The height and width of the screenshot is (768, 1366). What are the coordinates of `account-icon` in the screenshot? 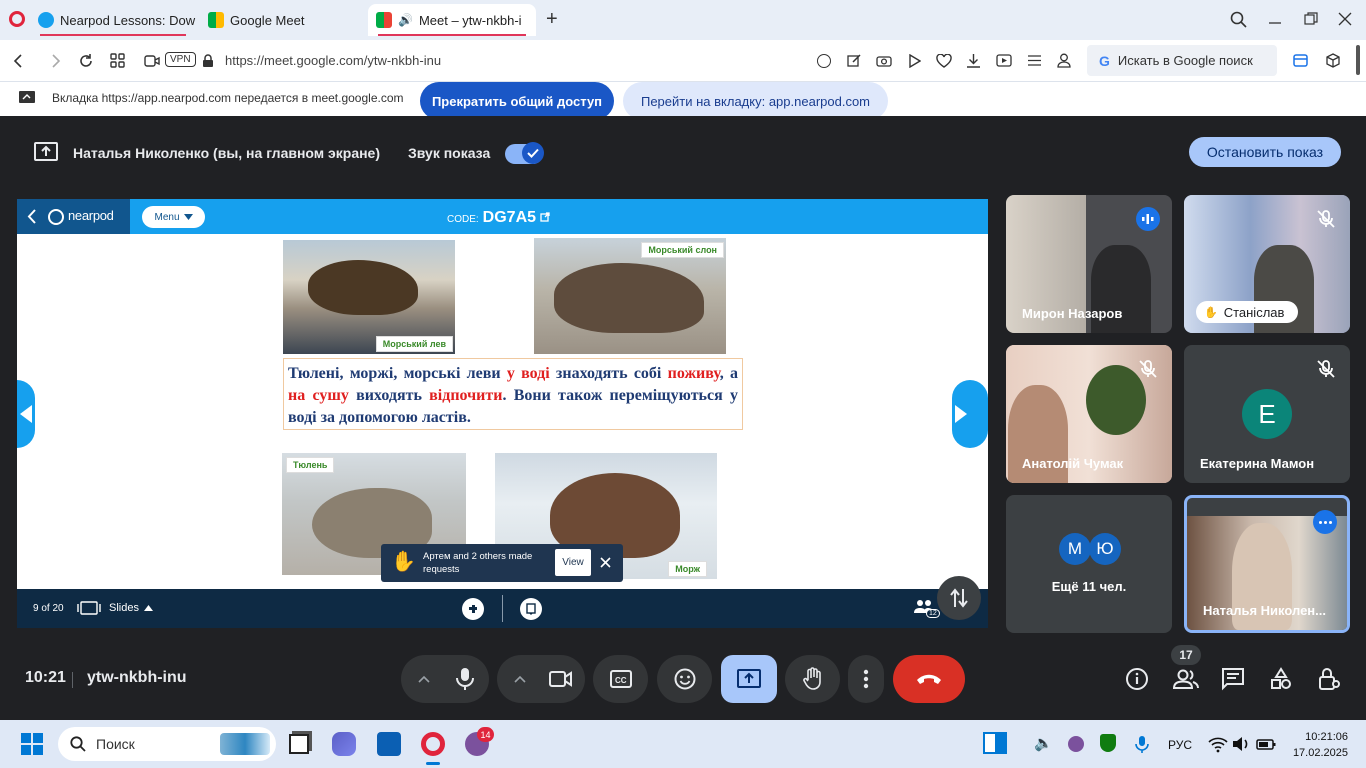 It's located at (1064, 60).